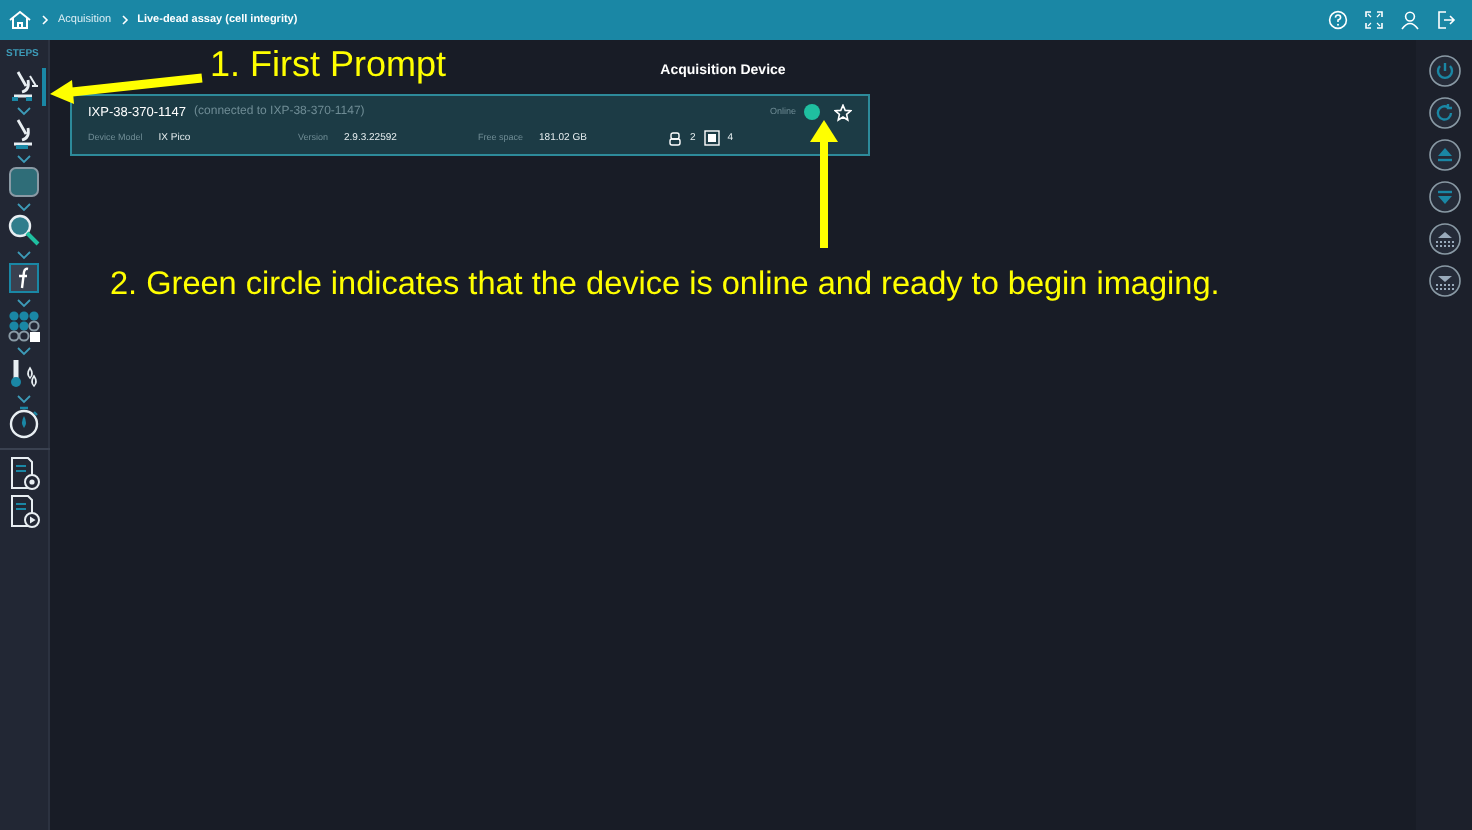  Describe the element at coordinates (824, 184) in the screenshot. I see `arrow` at that location.